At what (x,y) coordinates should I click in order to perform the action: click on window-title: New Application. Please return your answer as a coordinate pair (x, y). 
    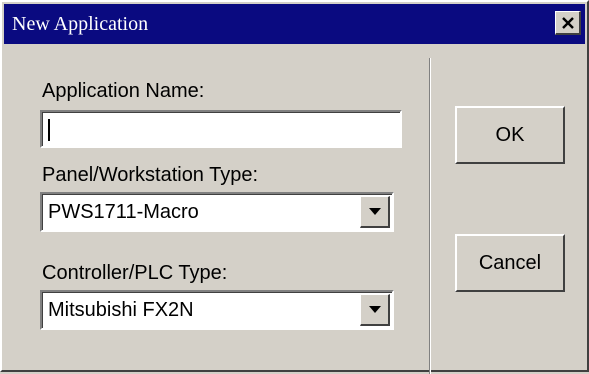
    Looking at the image, I should click on (80, 24).